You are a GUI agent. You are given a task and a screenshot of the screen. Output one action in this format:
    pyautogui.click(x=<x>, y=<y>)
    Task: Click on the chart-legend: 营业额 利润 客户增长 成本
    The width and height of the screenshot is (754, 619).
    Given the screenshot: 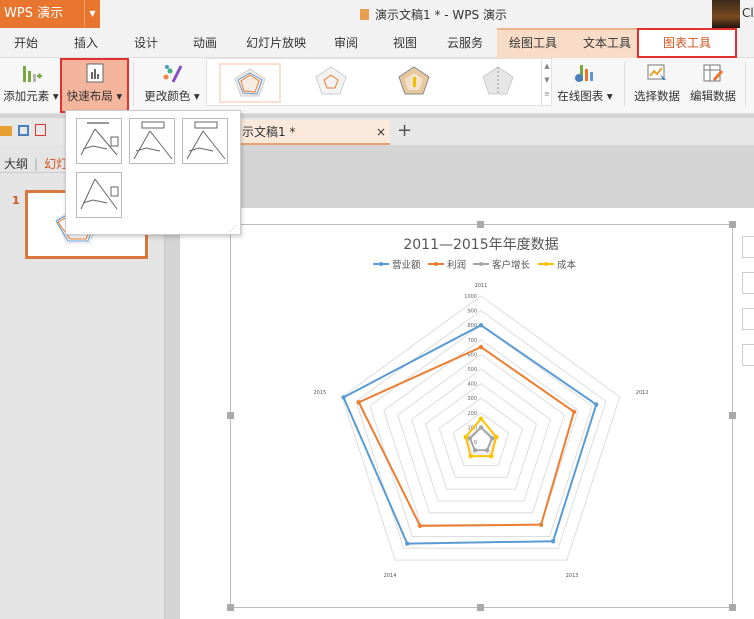 What is the action you would take?
    pyautogui.click(x=475, y=265)
    